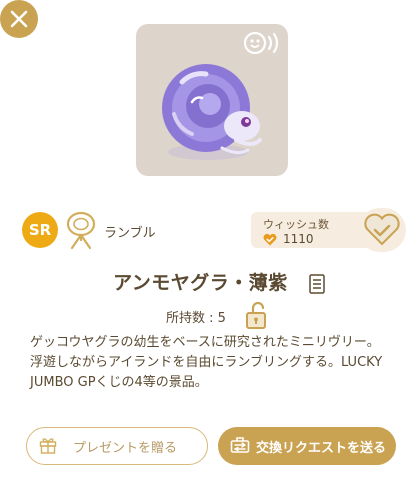 The image size is (412, 487). What do you see at coordinates (48, 446) in the screenshot?
I see `gift-icon` at bounding box center [48, 446].